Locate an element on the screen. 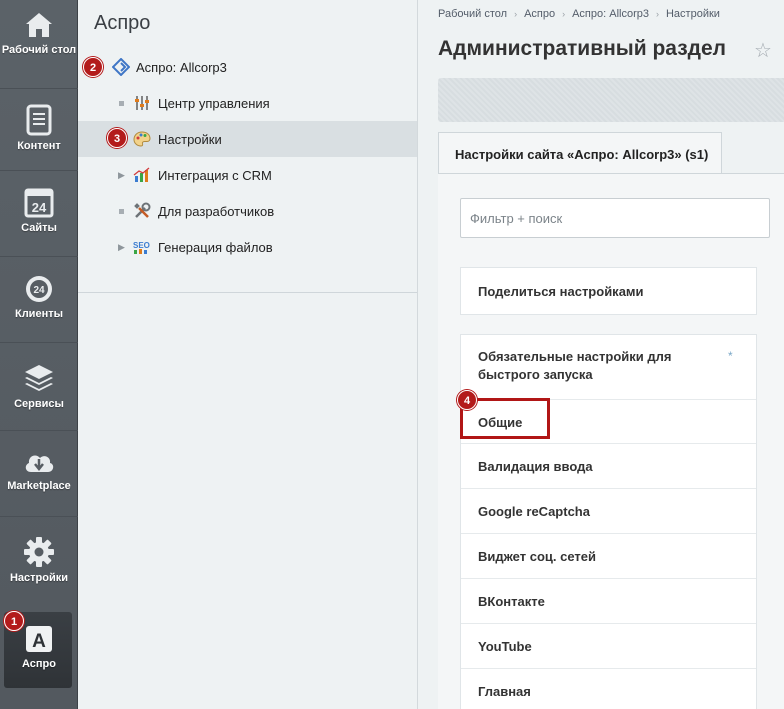 The image size is (784, 709). tree-item-crm-integration: ▶ Интеграция с CRM is located at coordinates (247, 175).